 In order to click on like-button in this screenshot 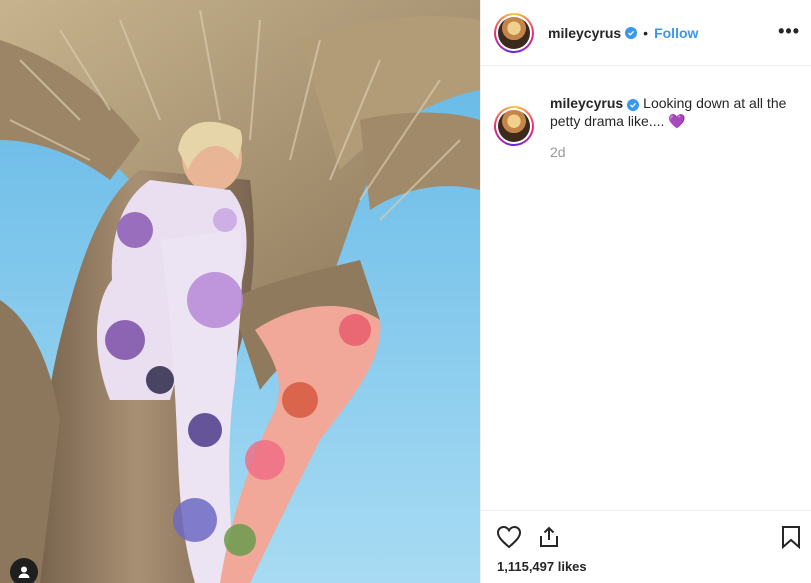, I will do `click(509, 537)`.